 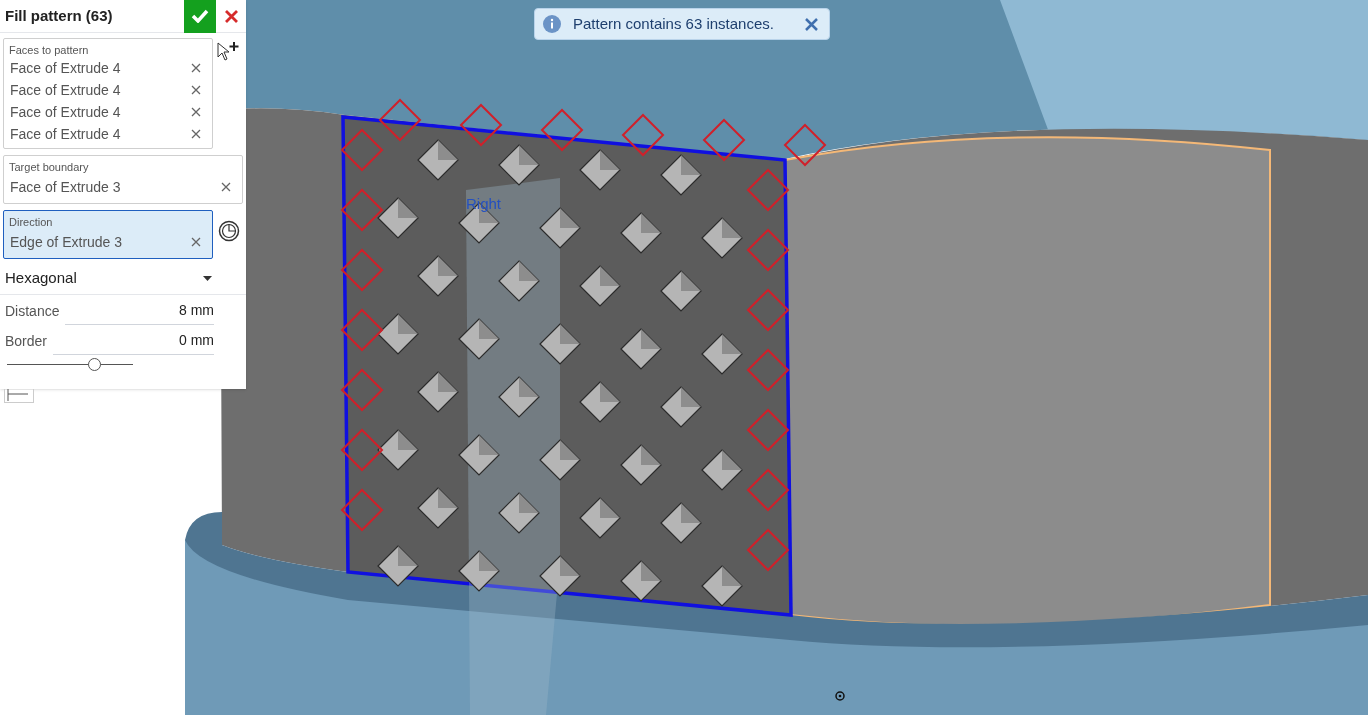 What do you see at coordinates (139, 312) in the screenshot?
I see `value-field: 8 mm` at bounding box center [139, 312].